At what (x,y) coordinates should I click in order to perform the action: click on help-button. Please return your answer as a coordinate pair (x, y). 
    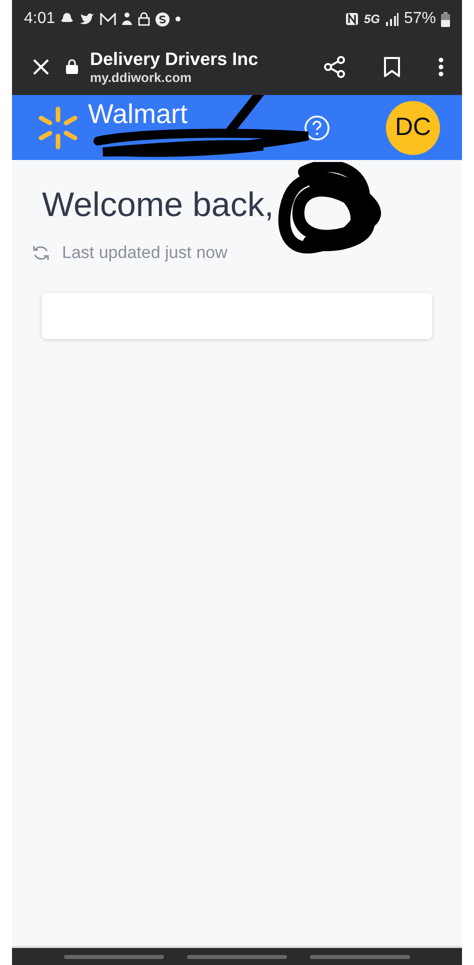
    Looking at the image, I should click on (317, 127).